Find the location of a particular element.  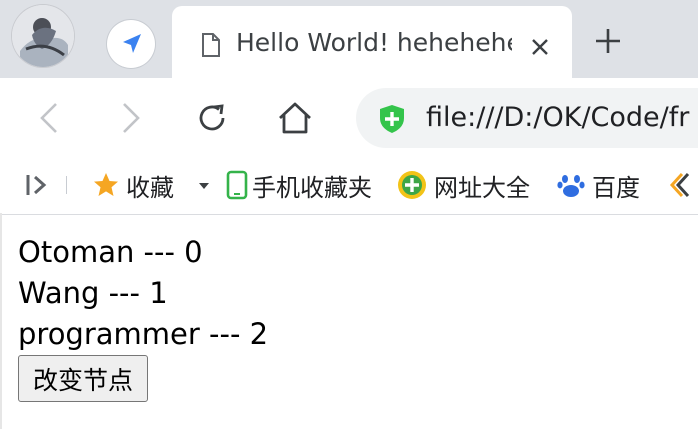

bookmark-baidu: 百度 is located at coordinates (598, 185).